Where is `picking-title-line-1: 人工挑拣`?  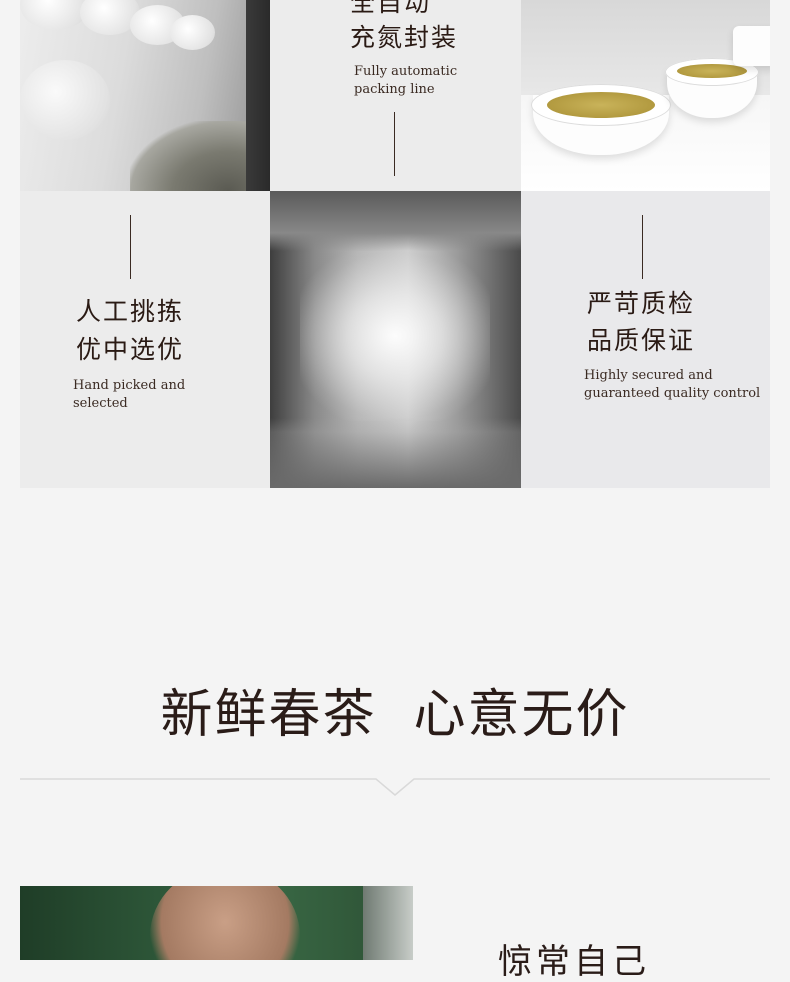 picking-title-line-1: 人工挑拣 is located at coordinates (130, 311).